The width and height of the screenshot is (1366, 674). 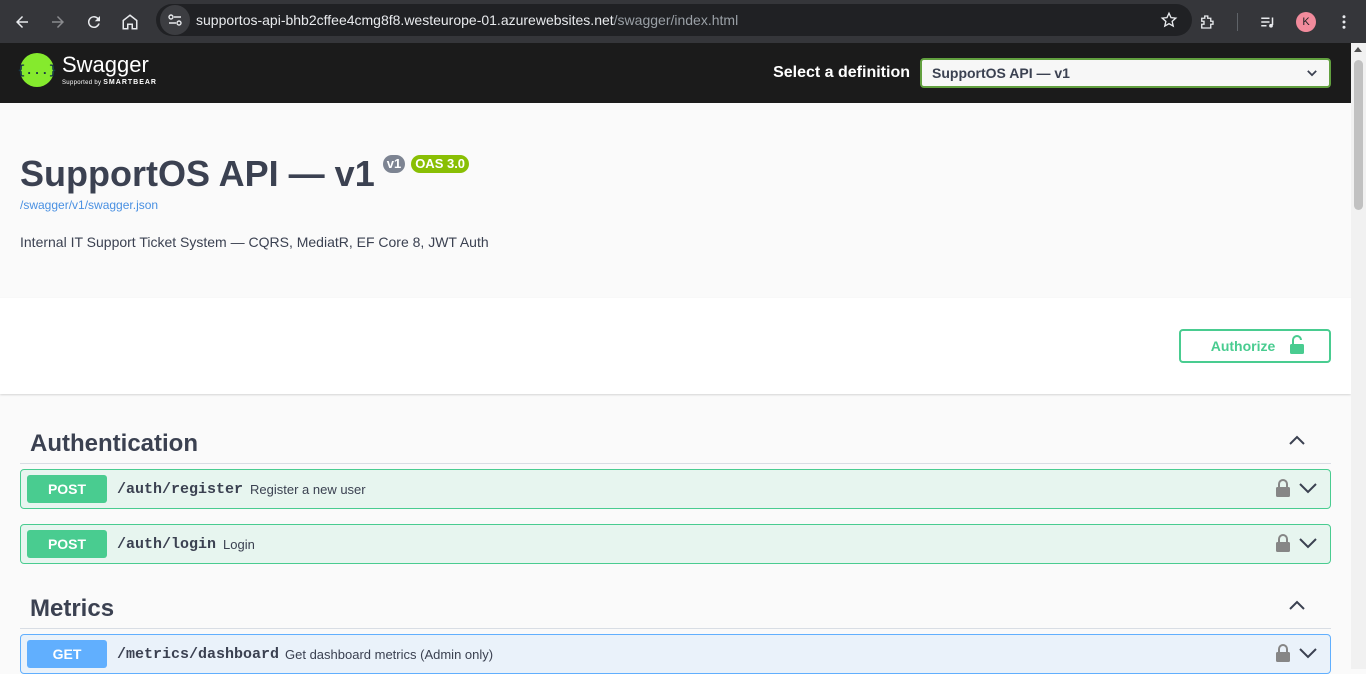 What do you see at coordinates (114, 443) in the screenshot?
I see `tag-title: Authentication` at bounding box center [114, 443].